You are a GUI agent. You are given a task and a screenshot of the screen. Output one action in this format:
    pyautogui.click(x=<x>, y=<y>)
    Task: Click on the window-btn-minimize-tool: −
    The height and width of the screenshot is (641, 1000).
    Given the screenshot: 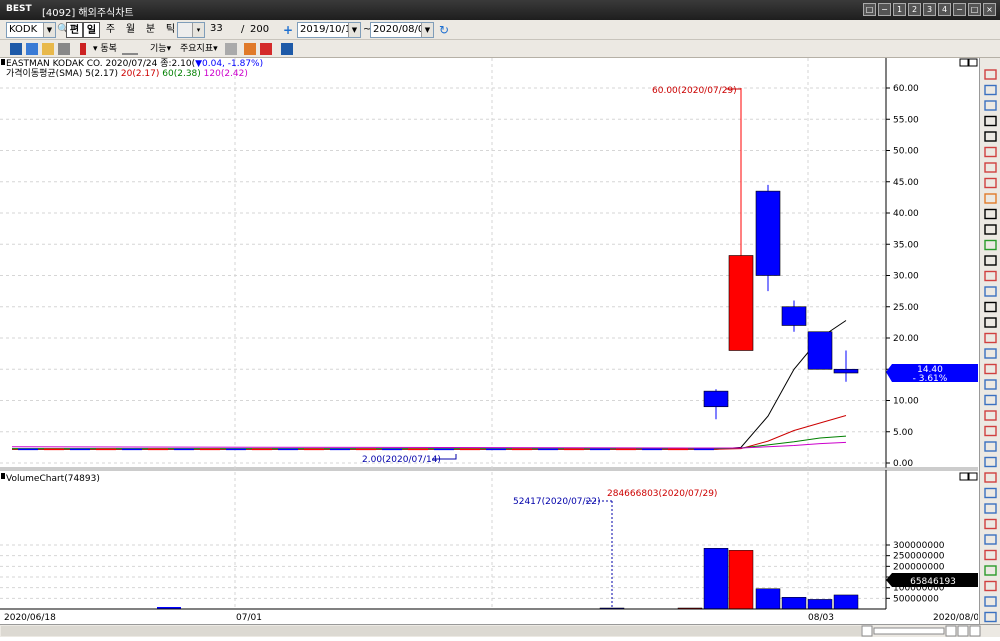 What is the action you would take?
    pyautogui.click(x=884, y=9)
    